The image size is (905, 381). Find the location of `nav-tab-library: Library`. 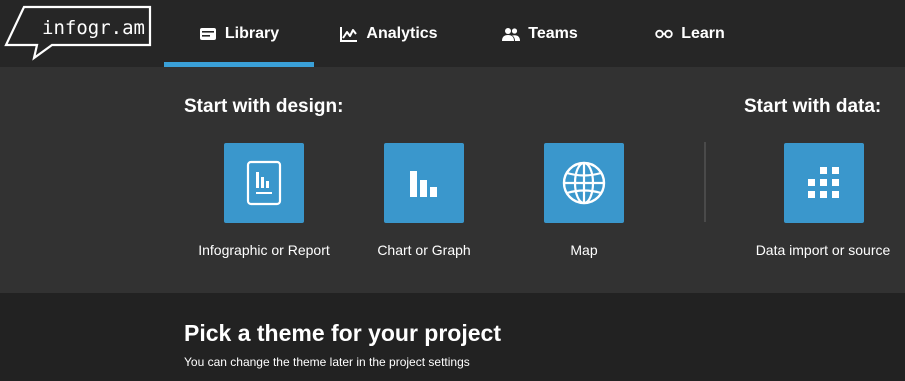

nav-tab-library: Library is located at coordinates (239, 33).